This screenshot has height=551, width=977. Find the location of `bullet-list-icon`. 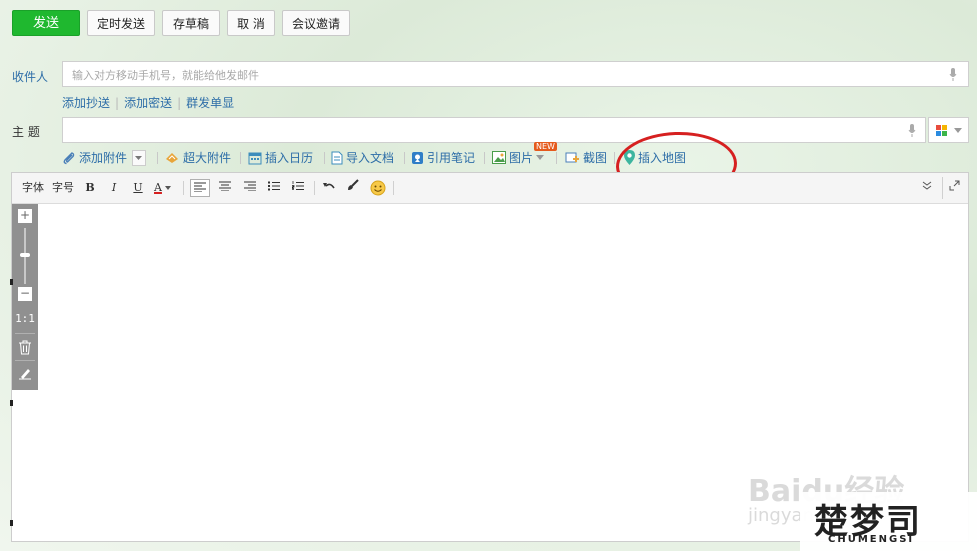

bullet-list-icon is located at coordinates (274, 186).